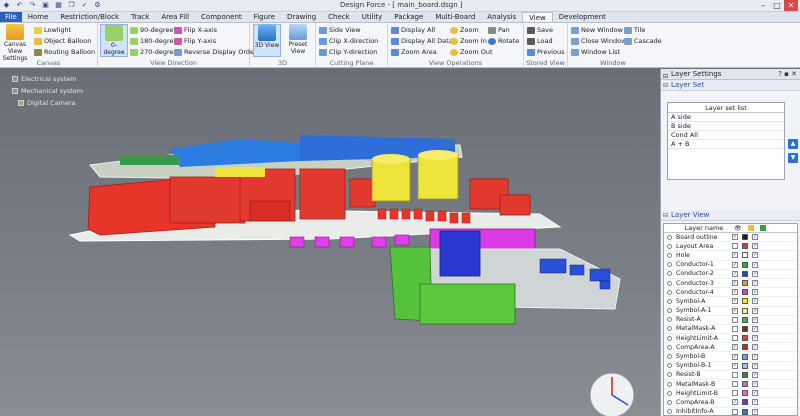 The width and height of the screenshot is (800, 416). What do you see at coordinates (298, 39) in the screenshot?
I see `preset-view-button: Preset View` at bounding box center [298, 39].